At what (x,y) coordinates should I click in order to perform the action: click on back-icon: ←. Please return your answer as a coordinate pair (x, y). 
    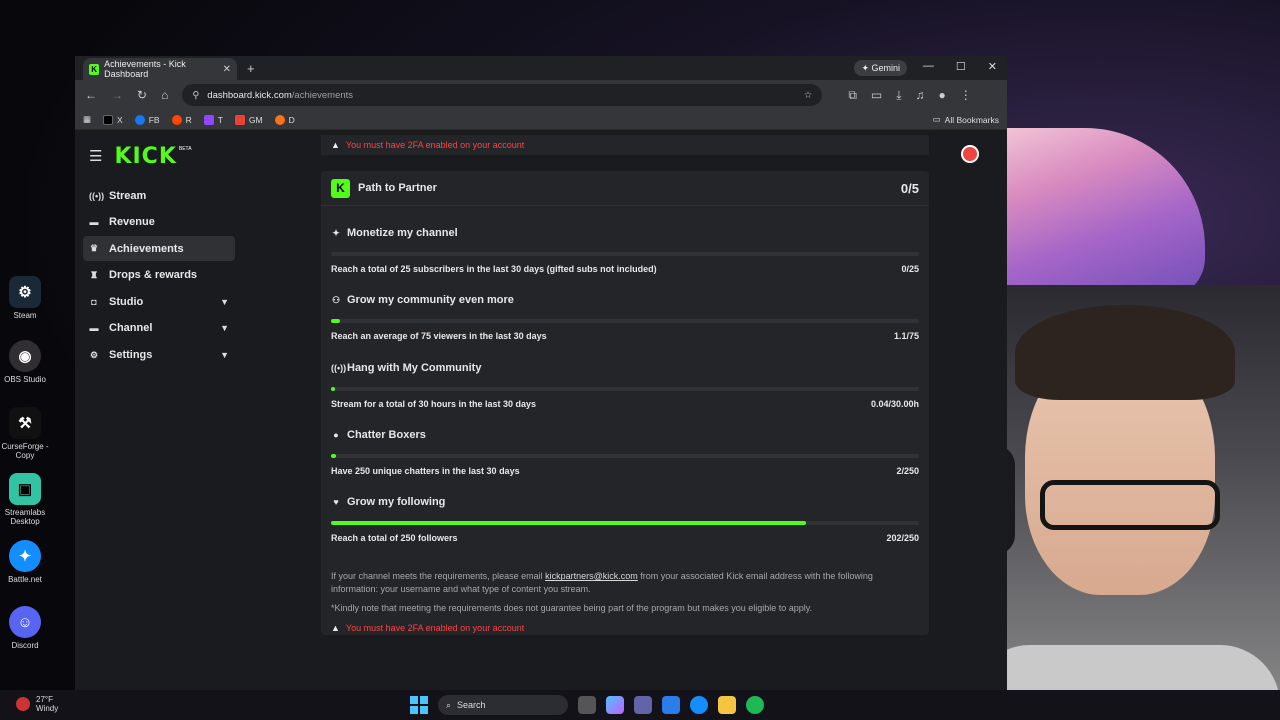
    Looking at the image, I should click on (91, 95).